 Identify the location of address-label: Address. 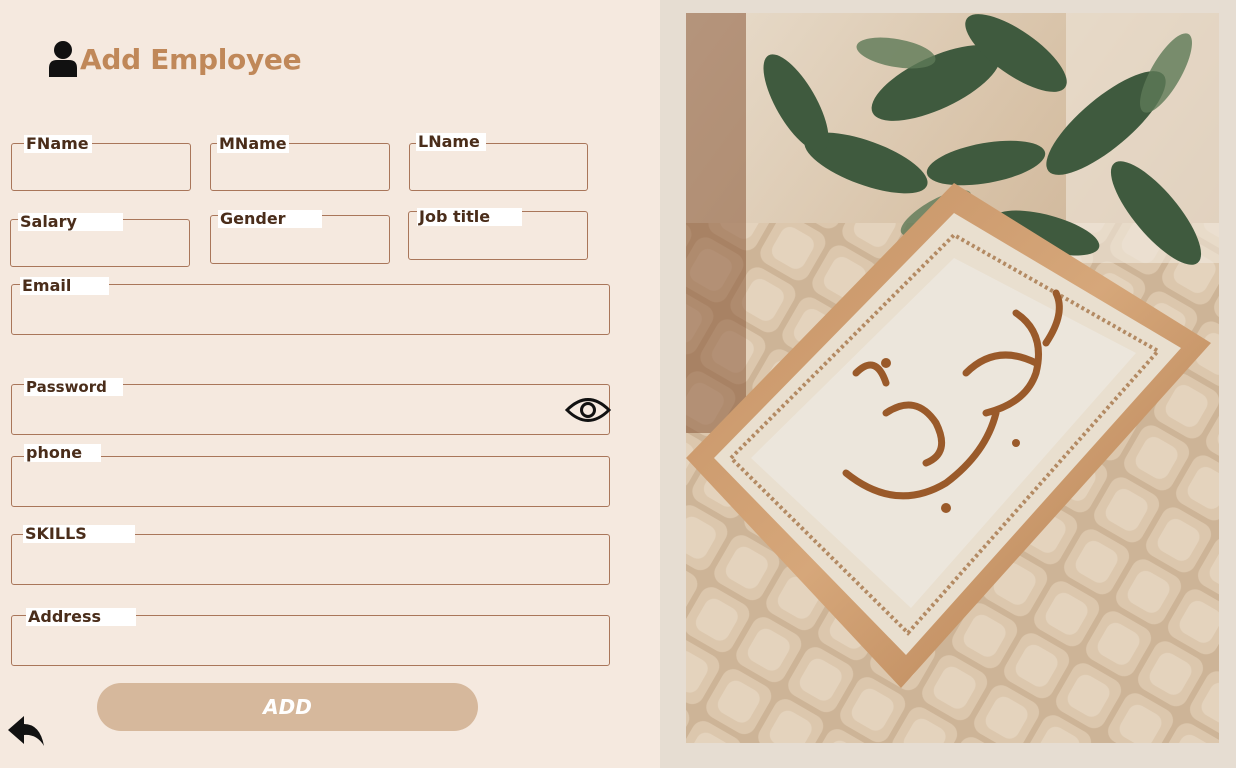
(81, 617).